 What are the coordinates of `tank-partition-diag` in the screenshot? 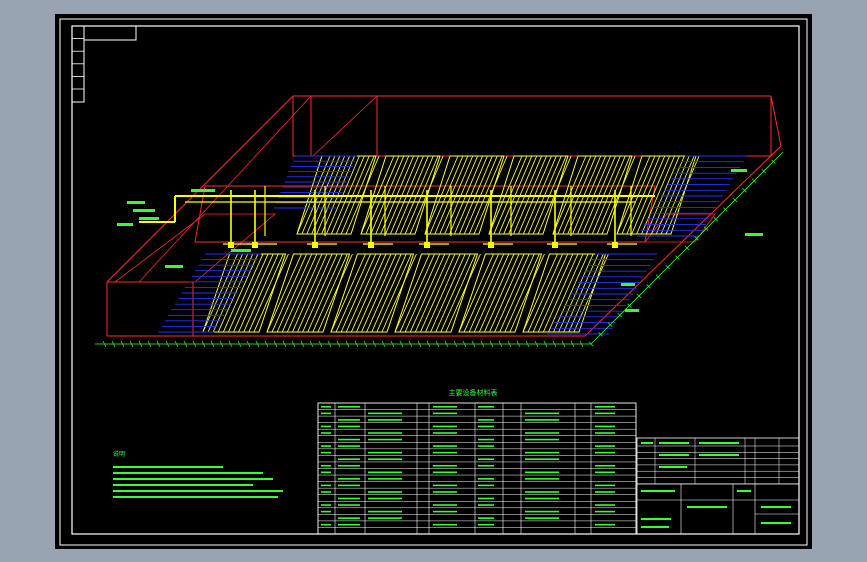 It's located at (345, 126).